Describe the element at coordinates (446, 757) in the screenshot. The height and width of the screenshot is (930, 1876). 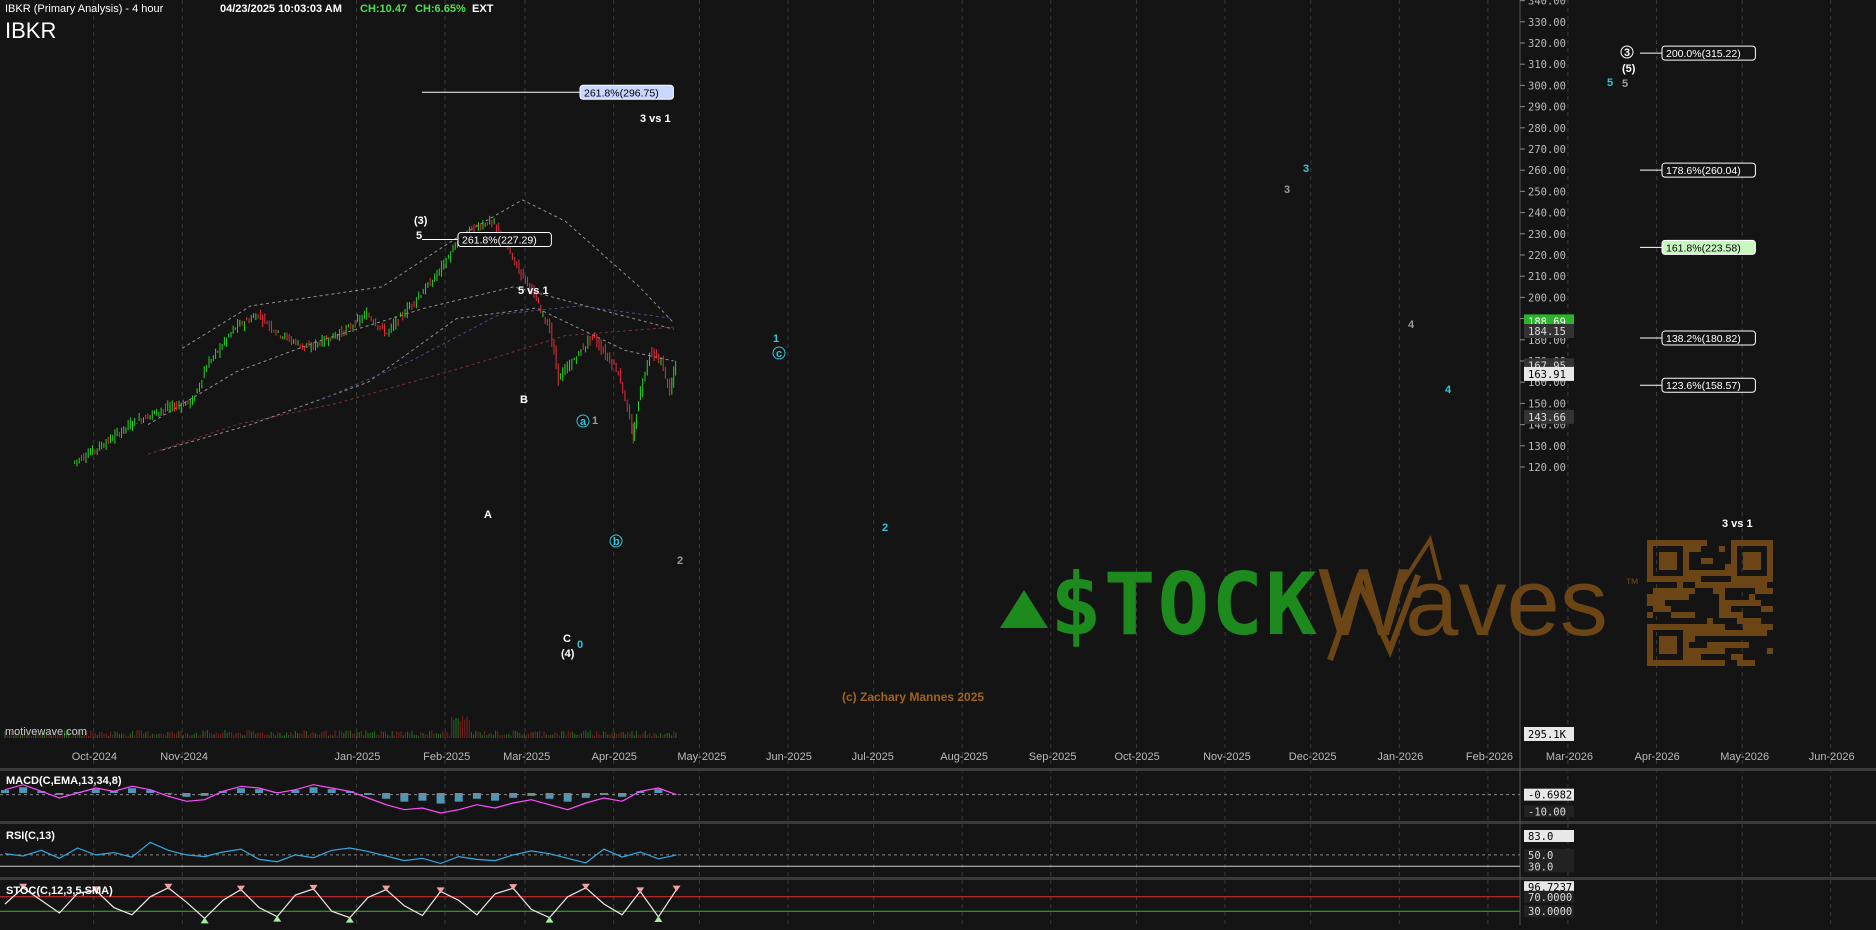
I see `x-tick-label: Feb-2025` at that location.